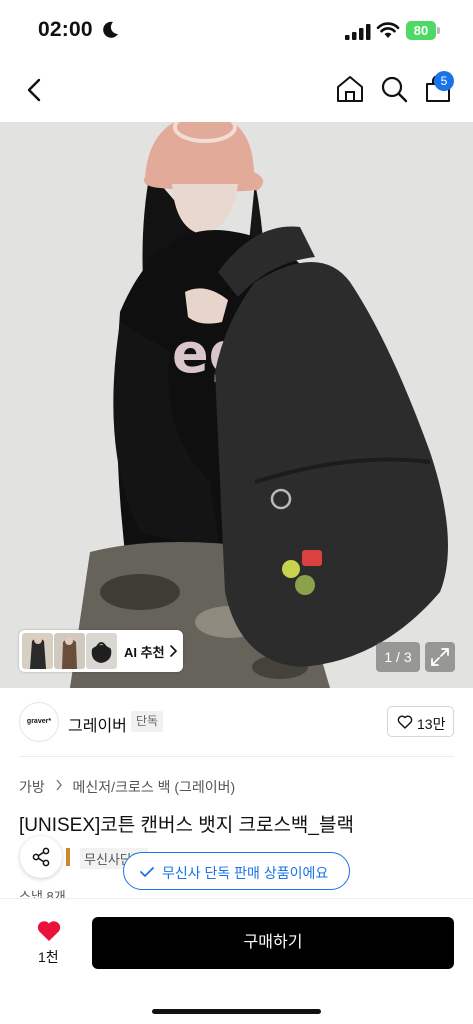 The height and width of the screenshot is (1024, 473). I want to click on breadcrumb: 가방 메신저/크로스 백 (그레이버), so click(127, 787).